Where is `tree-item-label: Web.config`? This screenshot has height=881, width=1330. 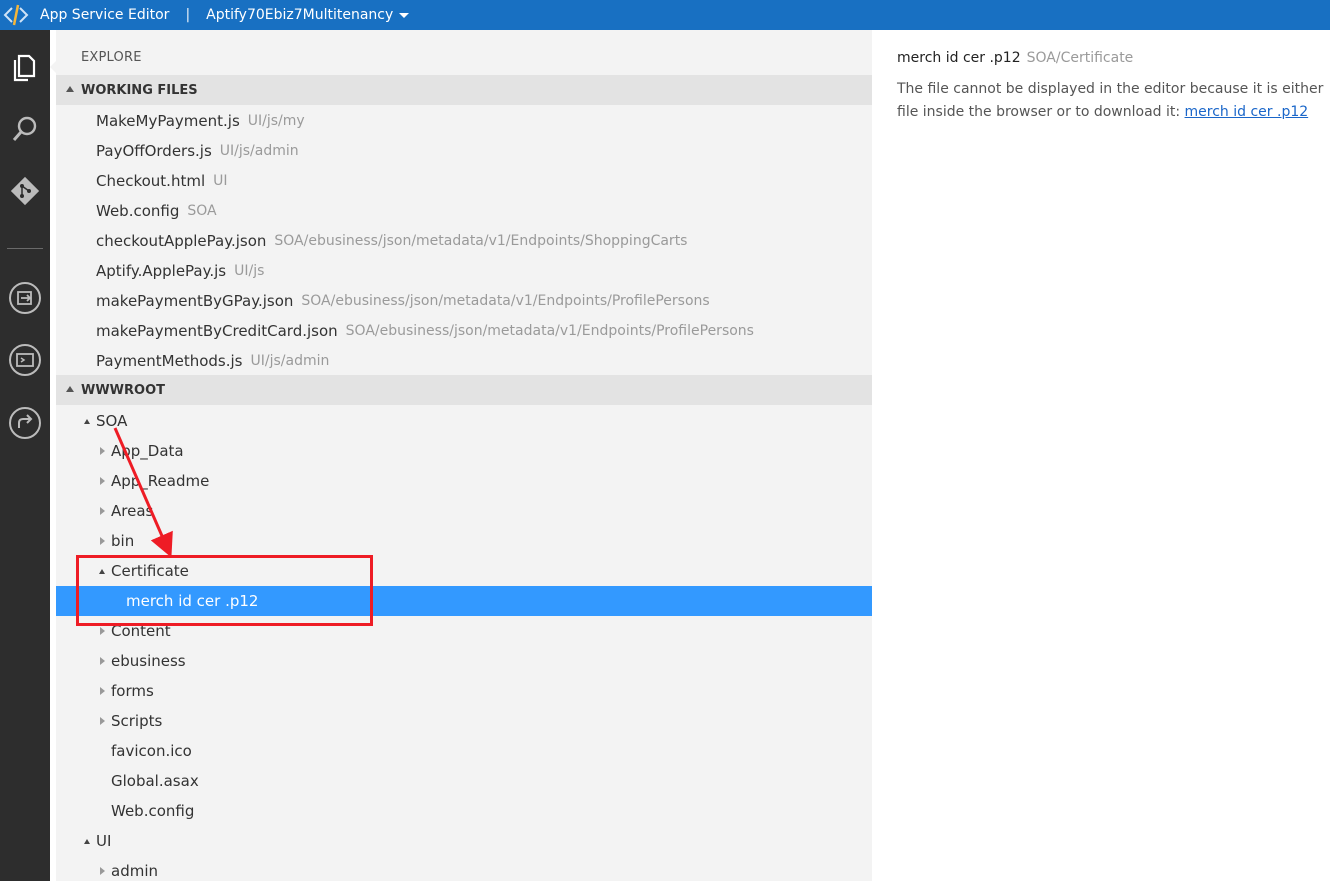 tree-item-label: Web.config is located at coordinates (153, 811).